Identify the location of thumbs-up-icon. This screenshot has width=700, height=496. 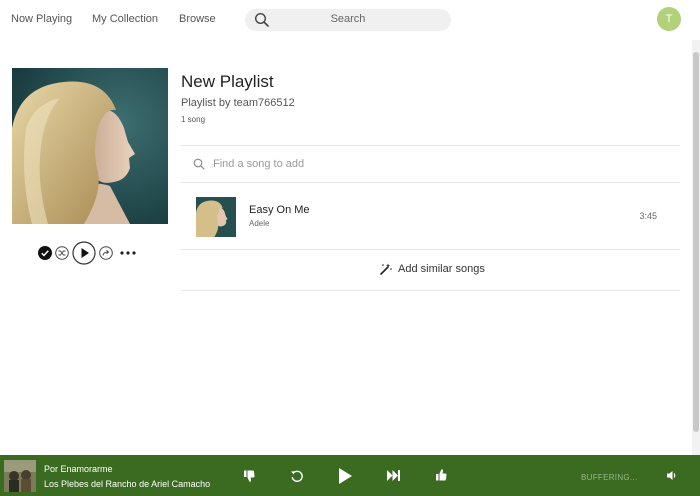
(441, 475).